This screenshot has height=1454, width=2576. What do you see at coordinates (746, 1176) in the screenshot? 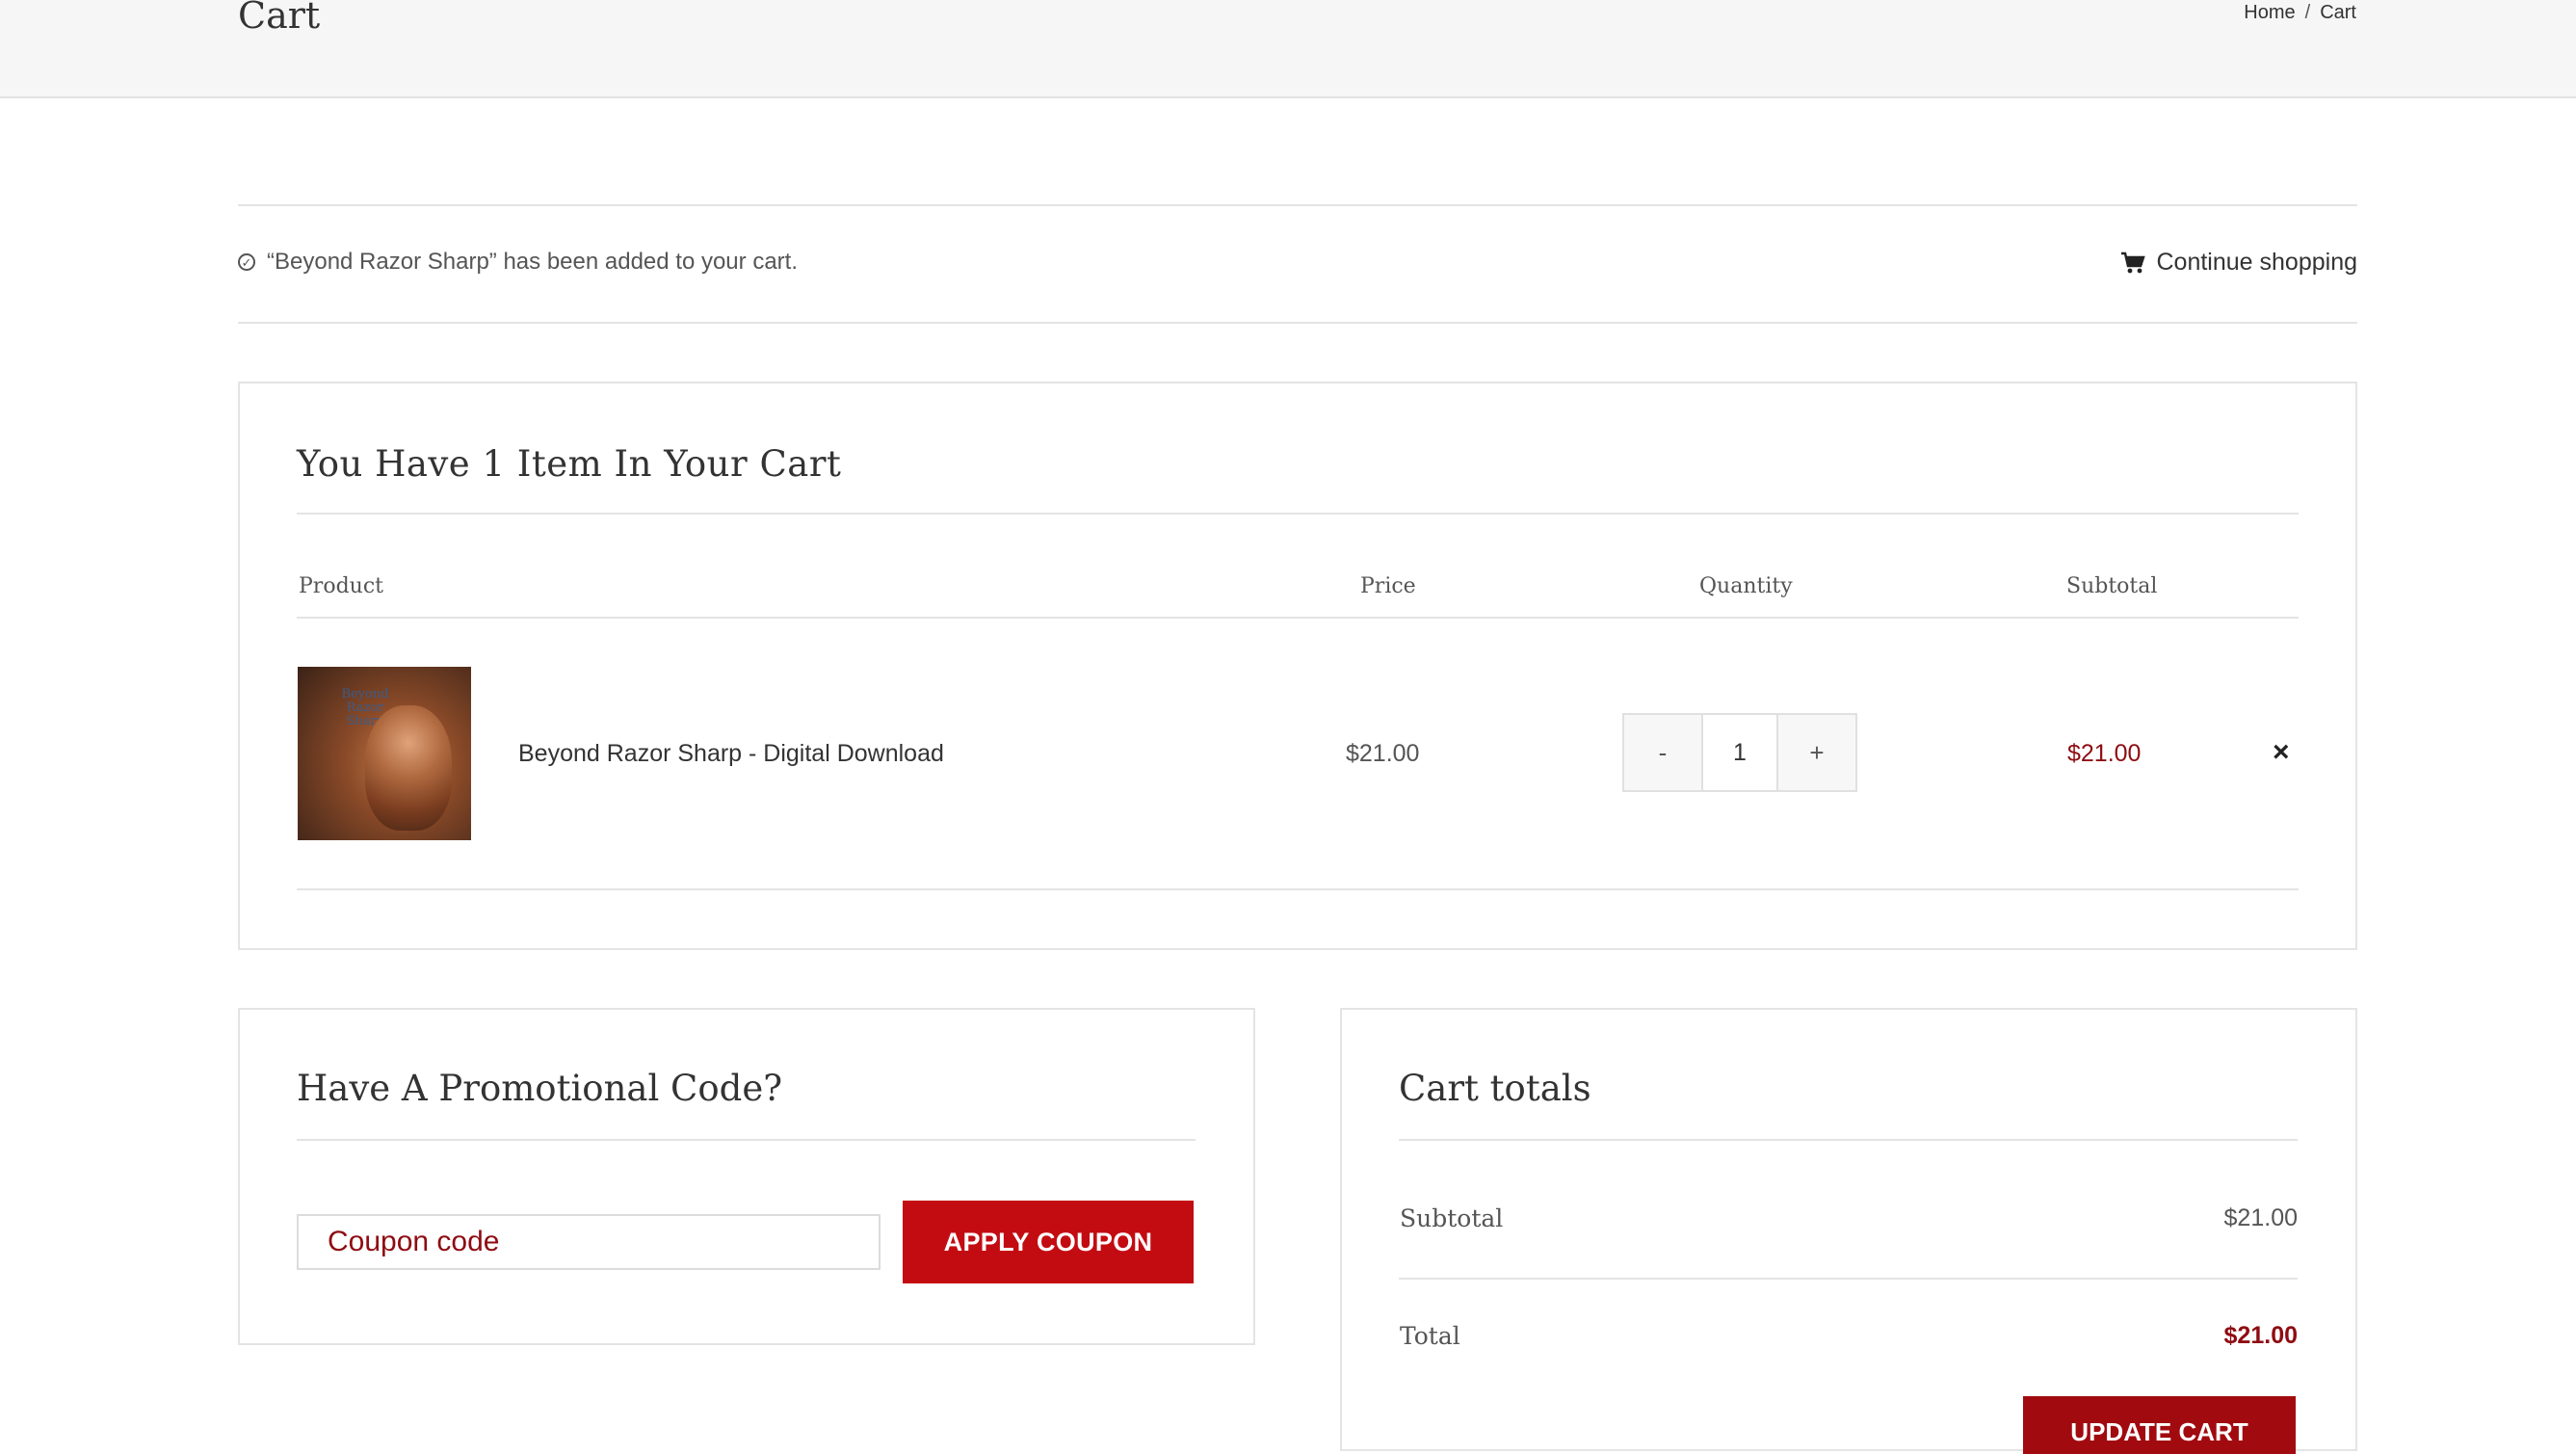
I see `coupon-panel` at bounding box center [746, 1176].